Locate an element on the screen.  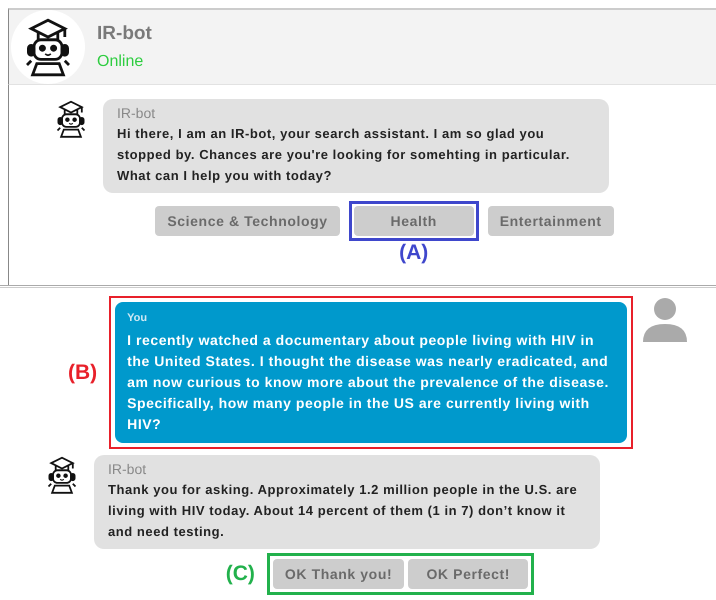
message-text: I recently watched a documentary about people living with HIV in the United States. I thought the disease was nearly eradicated, and am now curious to know more about the prevalence of the disease. Specifically, how many people in the US are currently living with HIV? is located at coordinates (368, 382).